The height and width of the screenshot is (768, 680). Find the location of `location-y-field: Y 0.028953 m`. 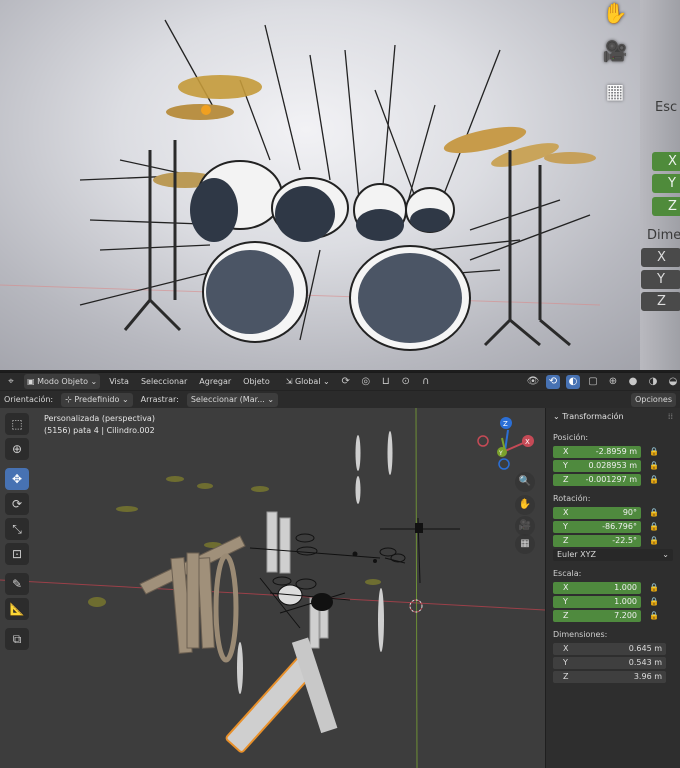

location-y-field: Y 0.028953 m is located at coordinates (597, 465).